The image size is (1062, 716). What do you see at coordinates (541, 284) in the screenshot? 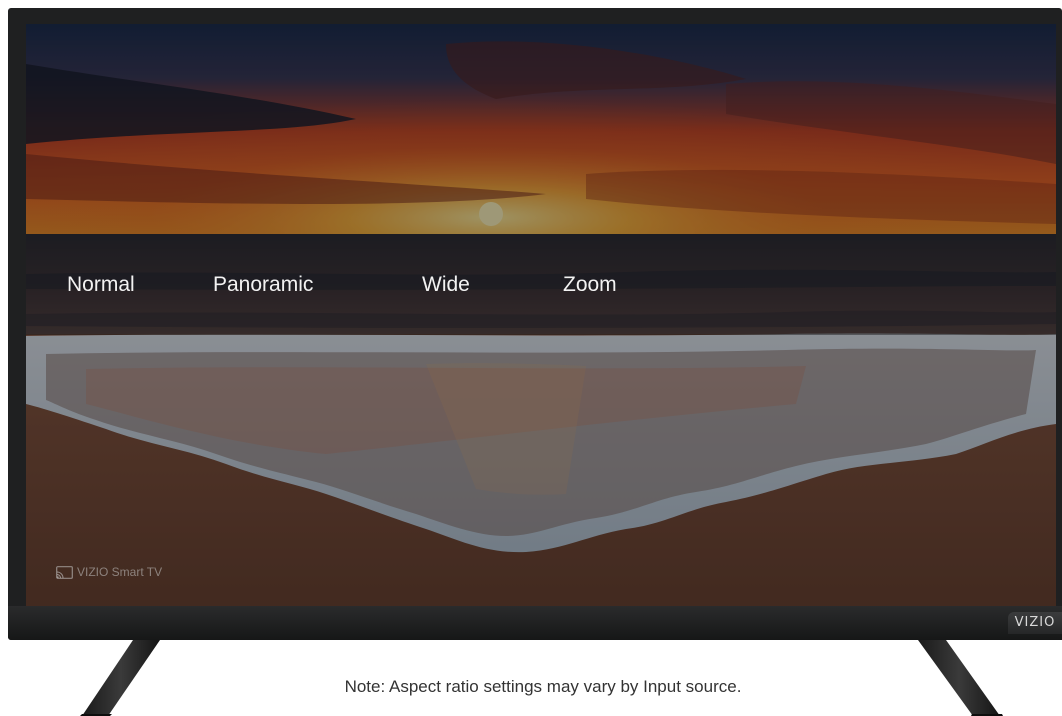
I see `aspect-ratio-menu: Normal Panoramic Wide Zoom` at bounding box center [541, 284].